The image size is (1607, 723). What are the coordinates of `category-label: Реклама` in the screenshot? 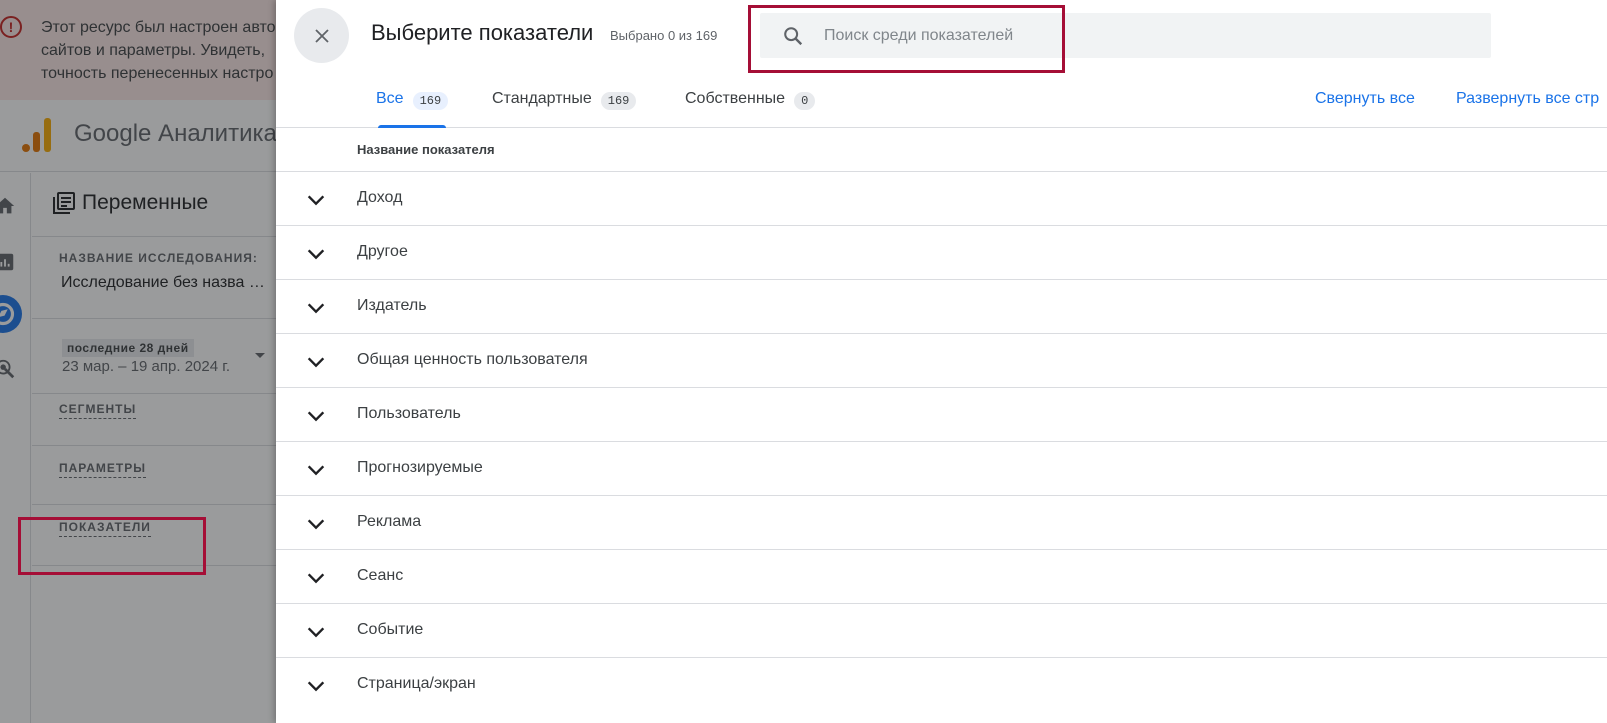 It's located at (389, 521).